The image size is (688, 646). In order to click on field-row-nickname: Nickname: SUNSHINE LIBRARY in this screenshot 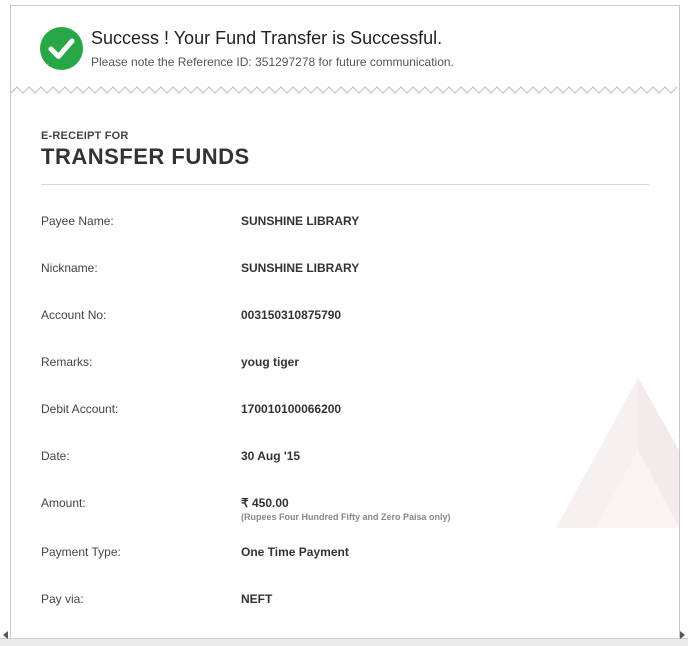, I will do `click(341, 271)`.